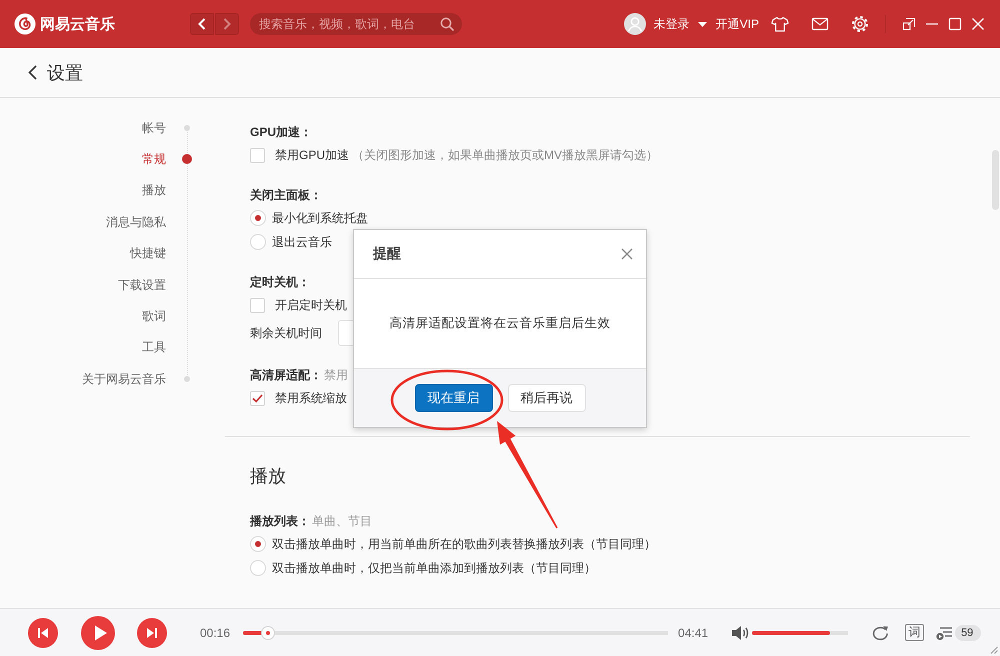 The height and width of the screenshot is (656, 1000). Describe the element at coordinates (302, 242) in the screenshot. I see `option-label: 退出云音乐` at that location.